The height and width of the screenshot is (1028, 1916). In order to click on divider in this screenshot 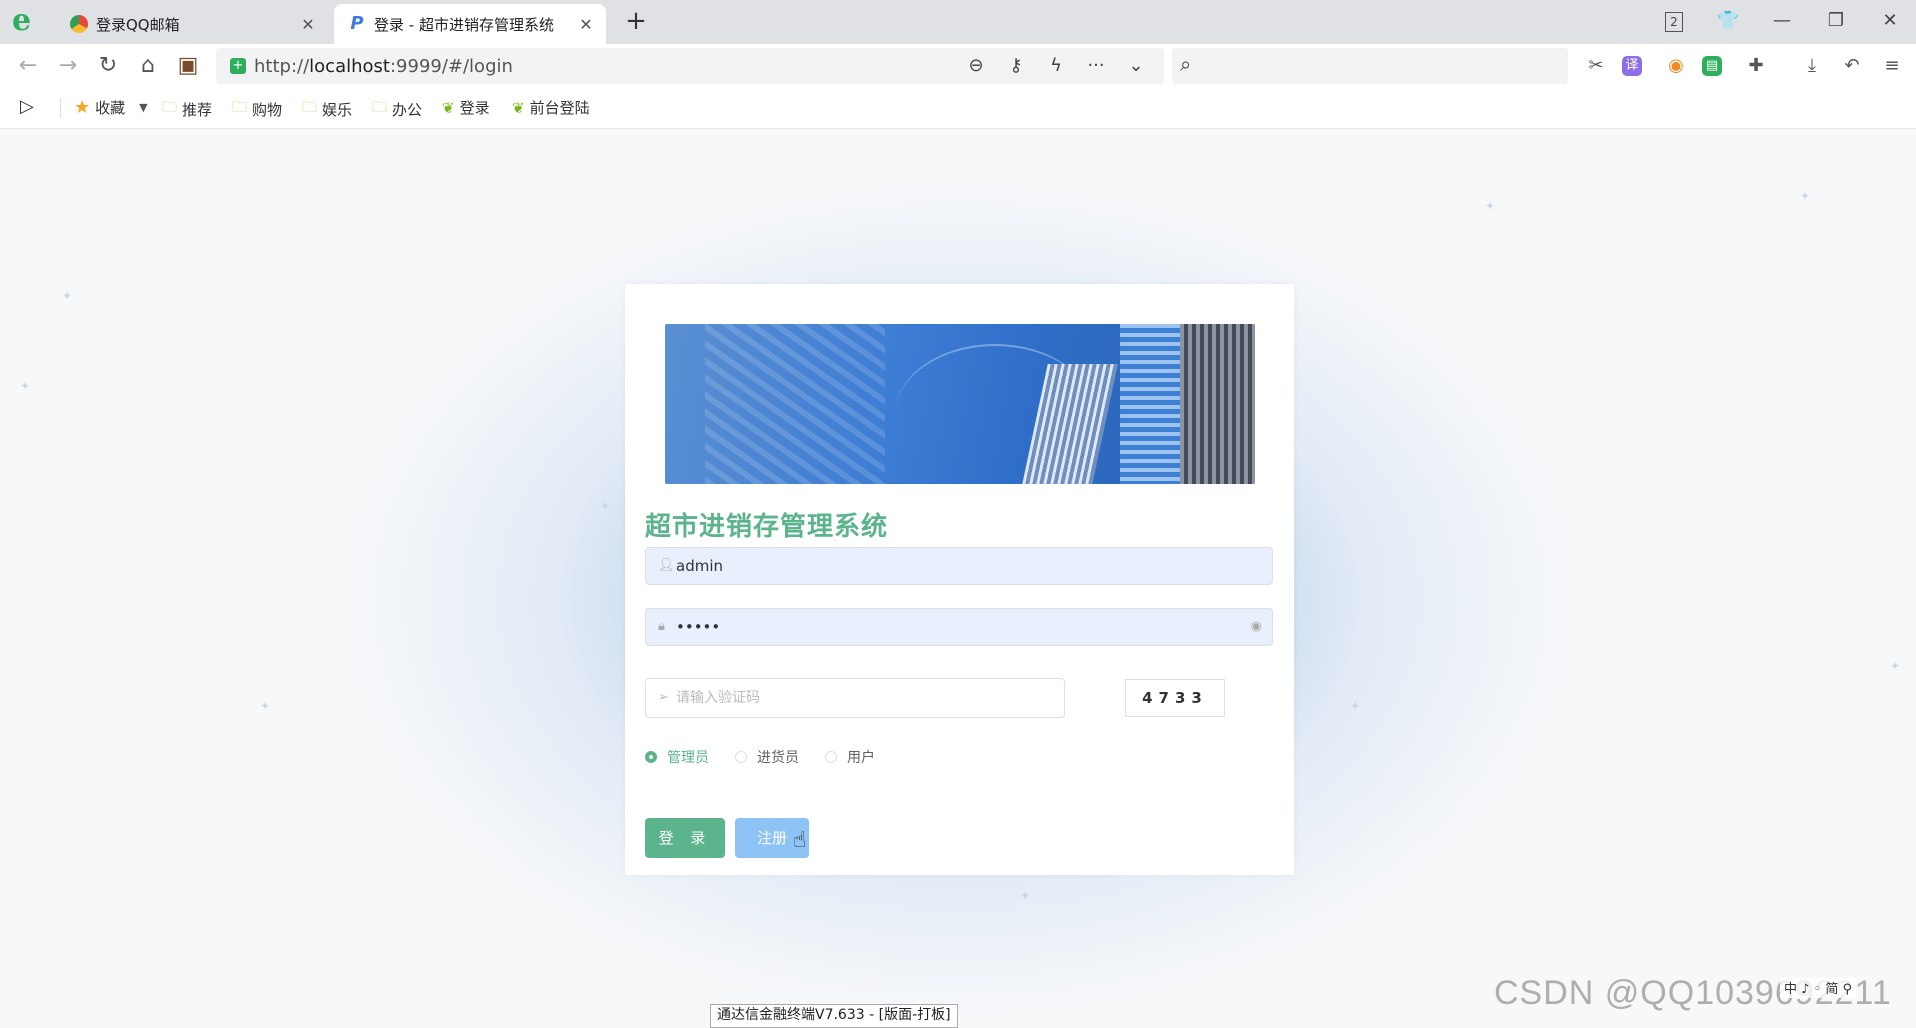, I will do `click(60, 108)`.